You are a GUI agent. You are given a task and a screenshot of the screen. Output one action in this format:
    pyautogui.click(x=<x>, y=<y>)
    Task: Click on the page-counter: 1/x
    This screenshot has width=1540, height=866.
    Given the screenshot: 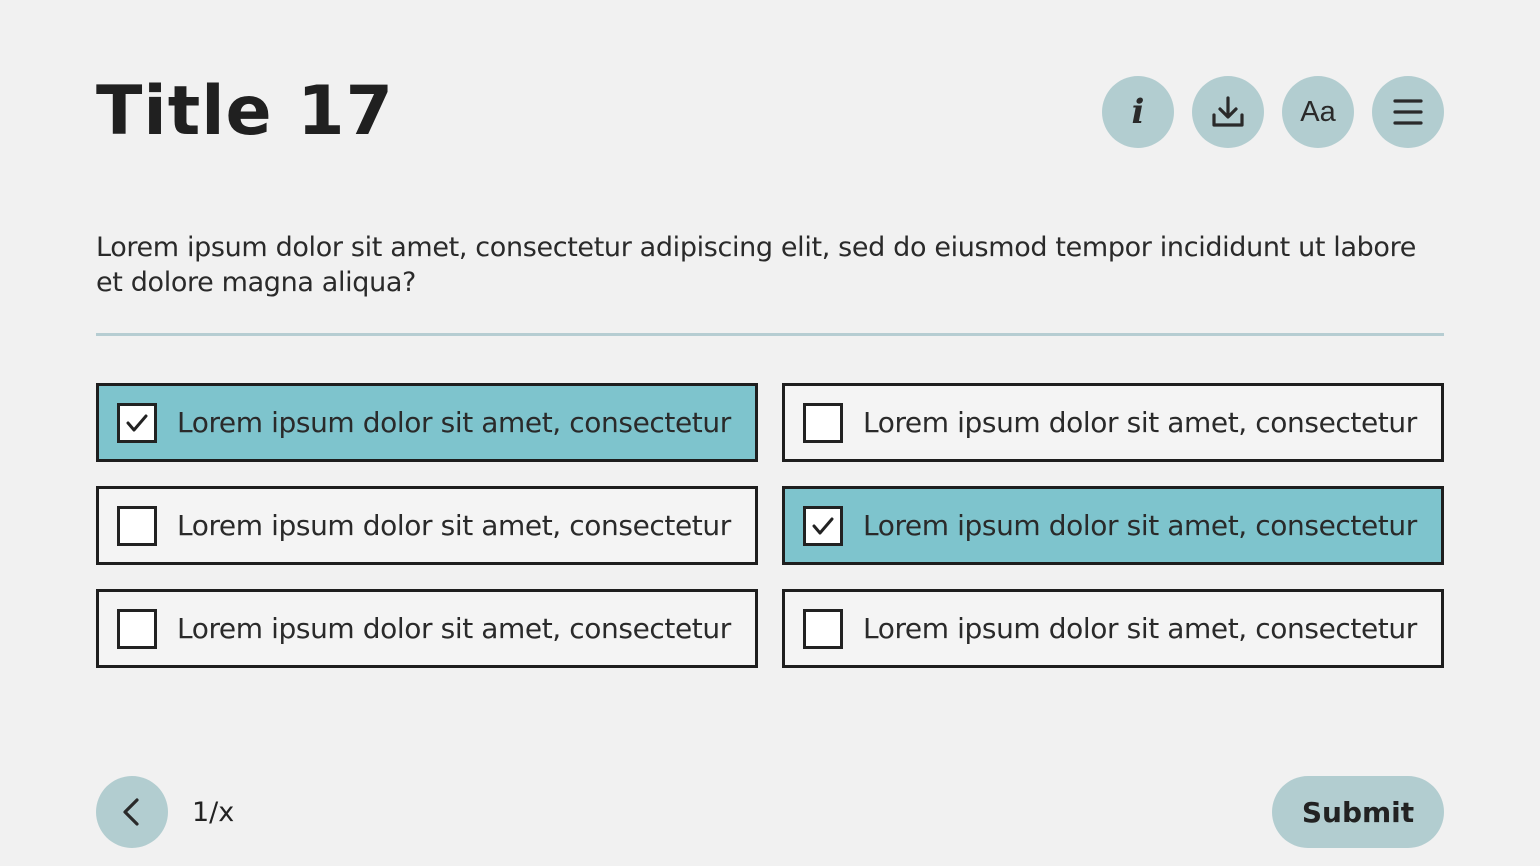 What is the action you would take?
    pyautogui.click(x=213, y=812)
    